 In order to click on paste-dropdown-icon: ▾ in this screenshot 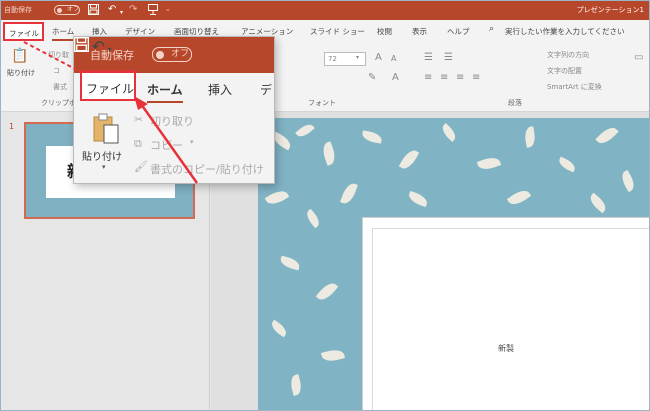, I will do `click(104, 167)`.